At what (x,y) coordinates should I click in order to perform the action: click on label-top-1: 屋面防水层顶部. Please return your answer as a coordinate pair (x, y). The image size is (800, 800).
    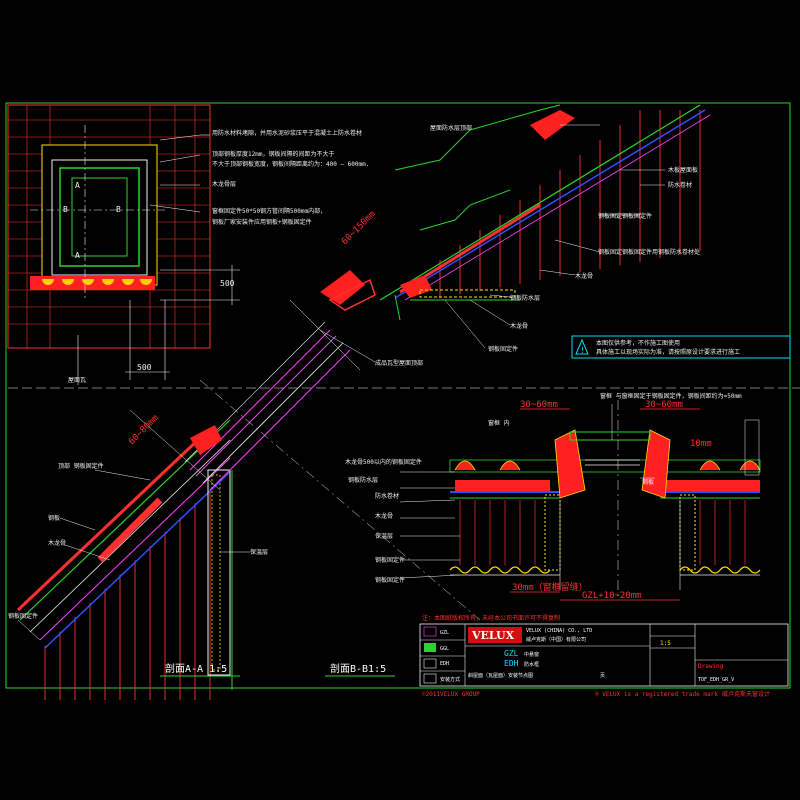
    Looking at the image, I should click on (451, 128).